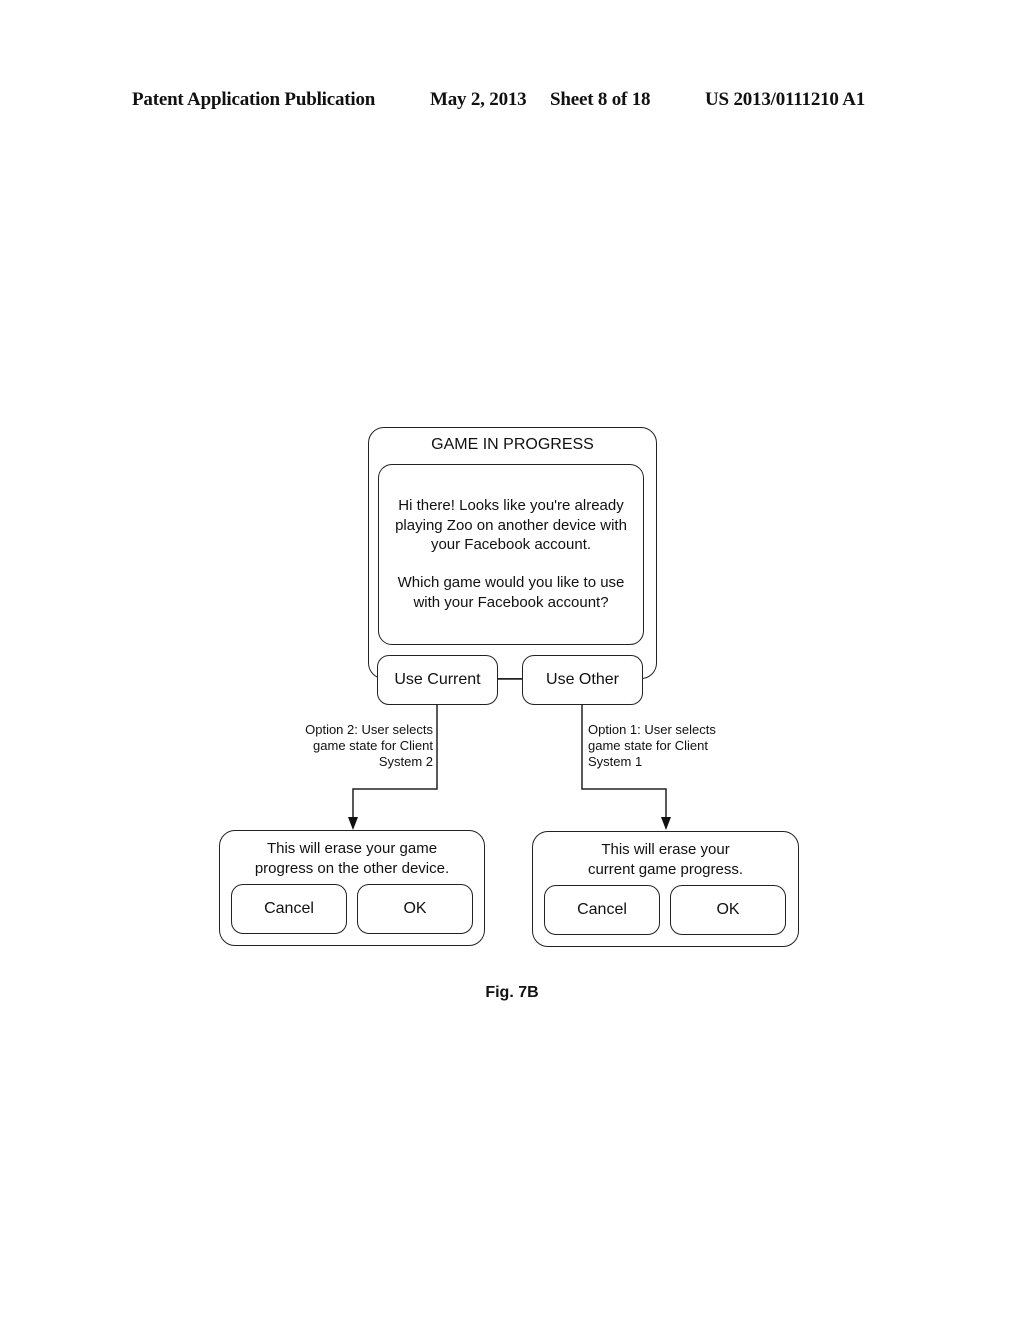 This screenshot has height=1320, width=1024. I want to click on message-line: playing Zoo on another device with, so click(511, 525).